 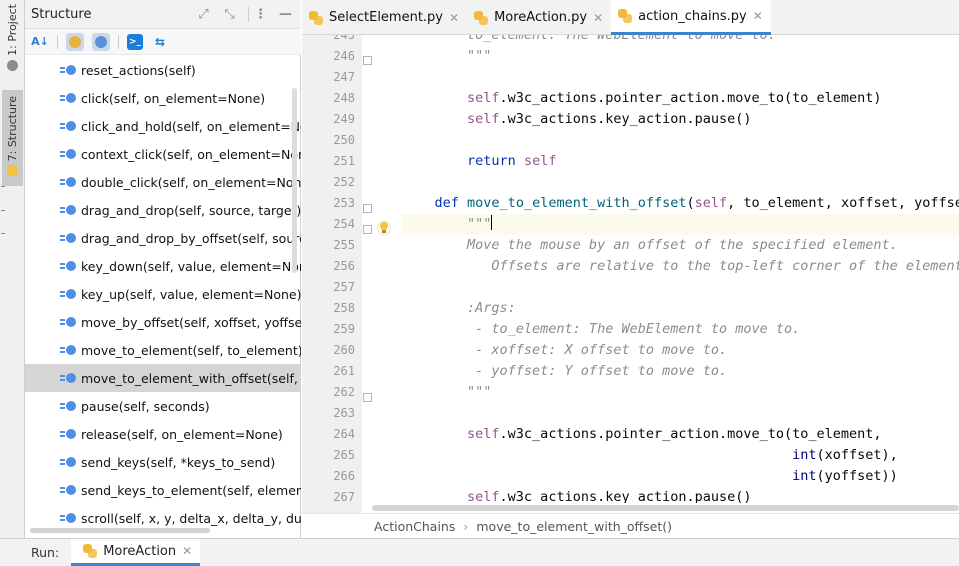 What do you see at coordinates (285, 14) in the screenshot?
I see `hide-panel-icon: —` at bounding box center [285, 14].